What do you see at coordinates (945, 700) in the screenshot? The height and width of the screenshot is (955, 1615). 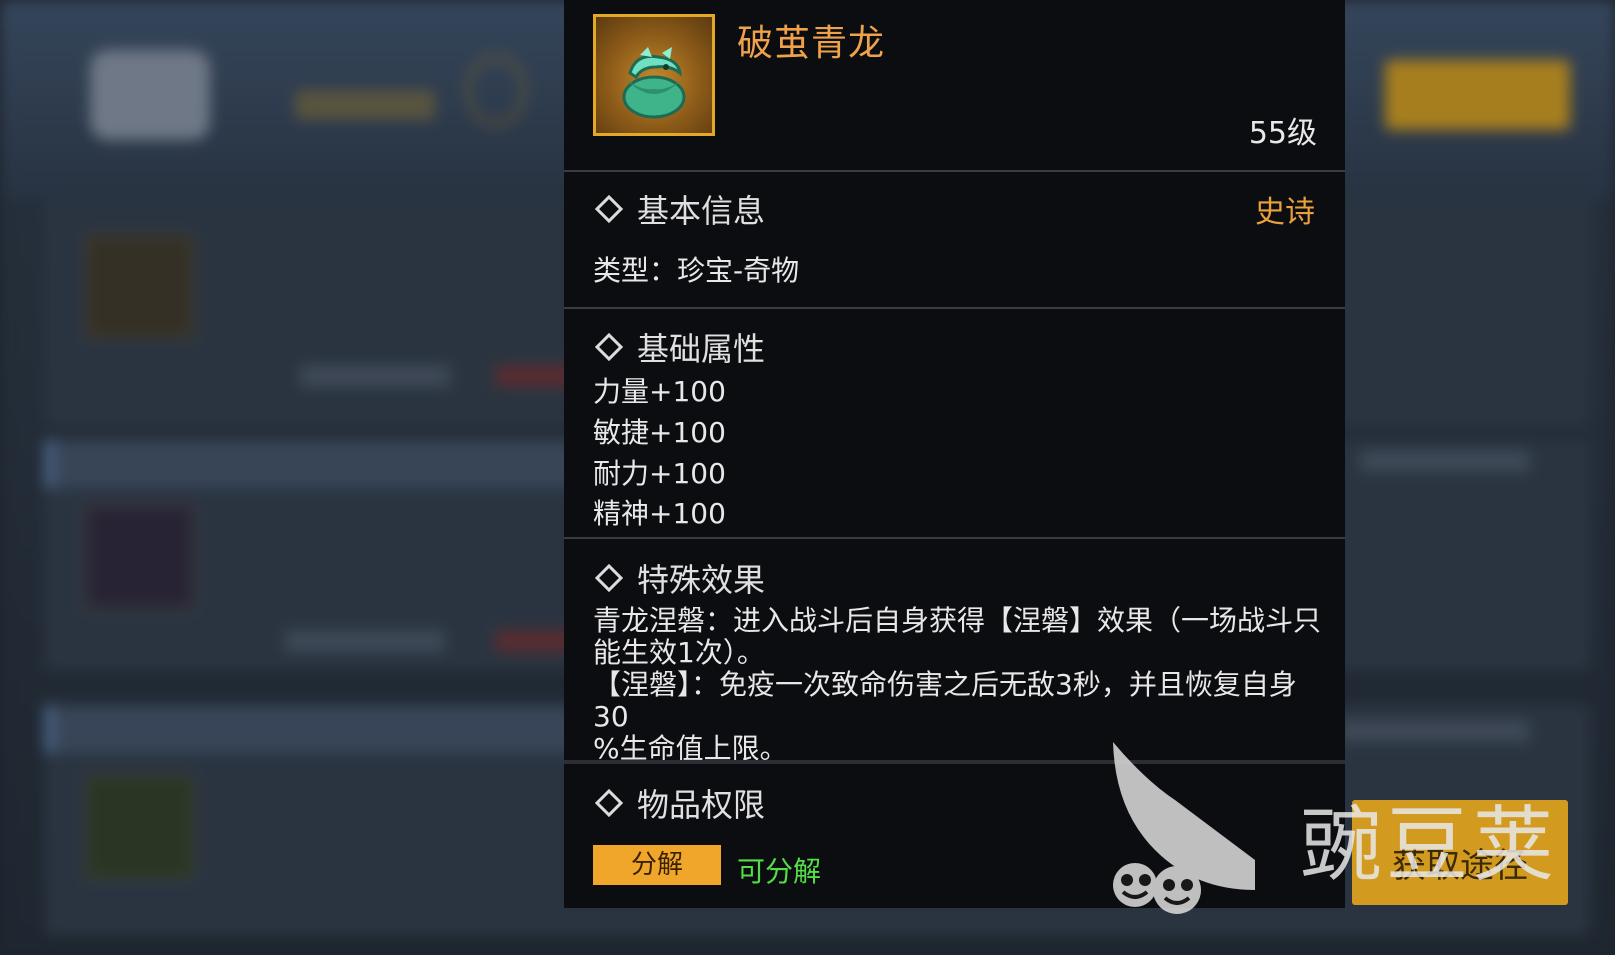 I see `effect-line: 【涅磐】：免疫一次致命伤害之后无敌3秒，并且恢复自身30` at bounding box center [945, 700].